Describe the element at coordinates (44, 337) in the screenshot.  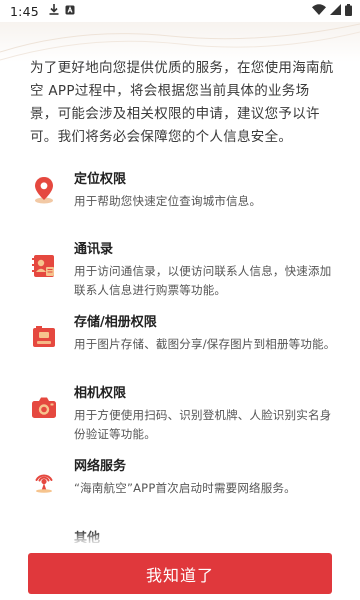
I see `storage-icon` at that location.